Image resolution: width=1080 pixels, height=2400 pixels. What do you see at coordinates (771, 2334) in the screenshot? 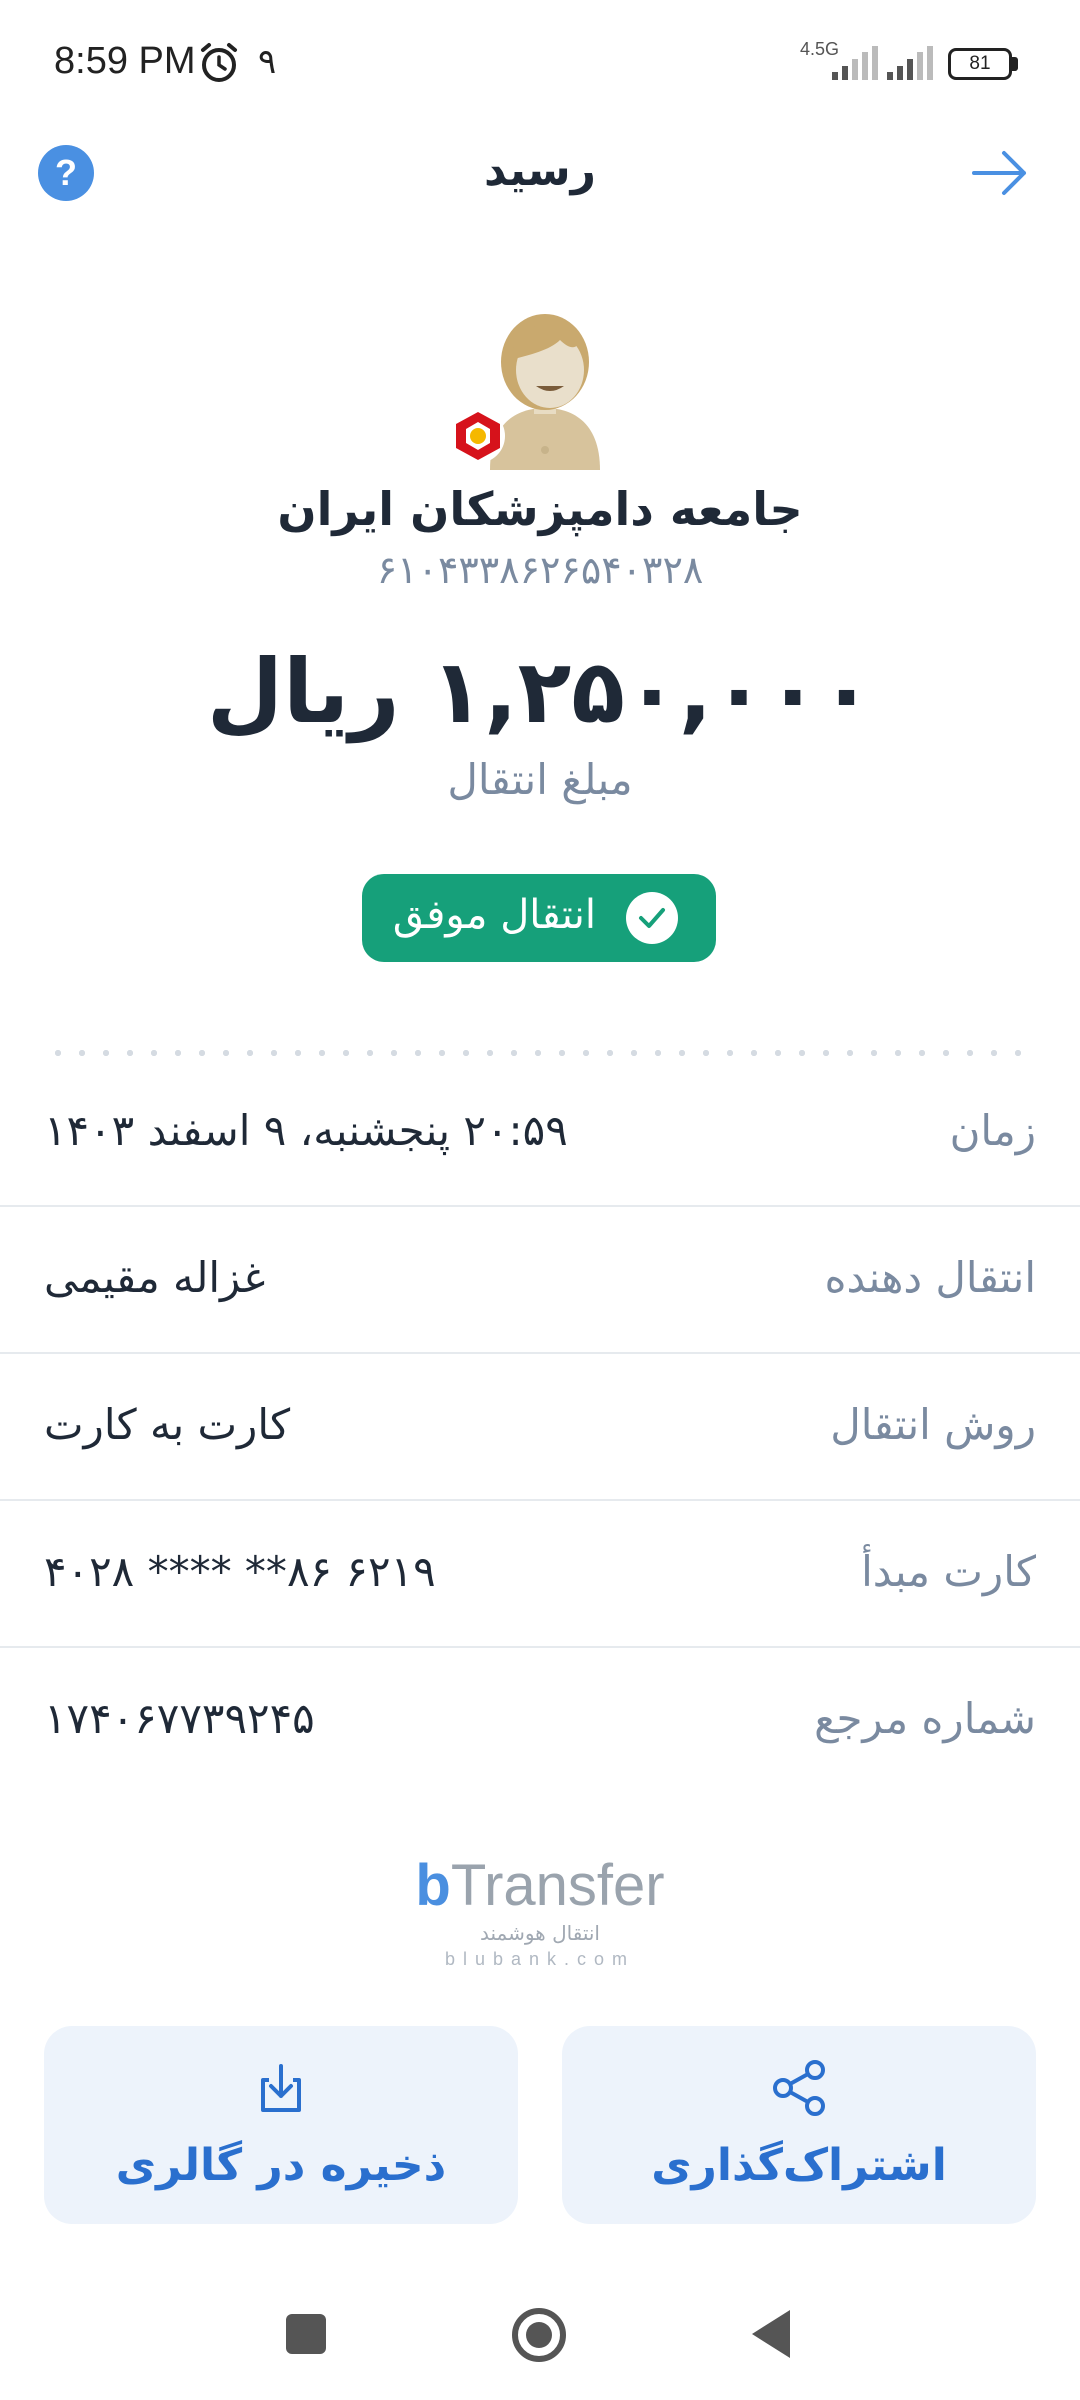
I see `back-icon` at bounding box center [771, 2334].